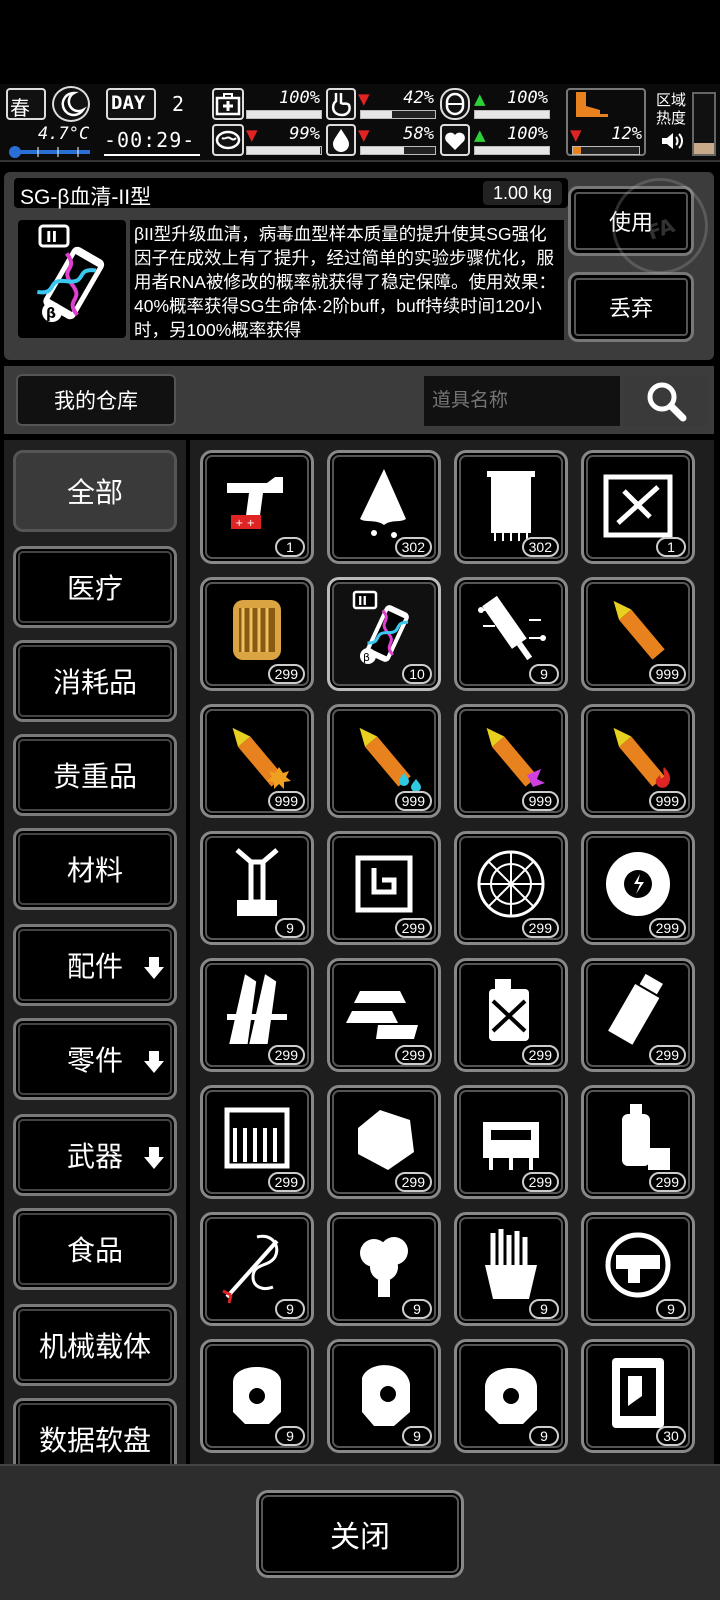  Describe the element at coordinates (398, 114) in the screenshot. I see `hunger-bar` at that location.